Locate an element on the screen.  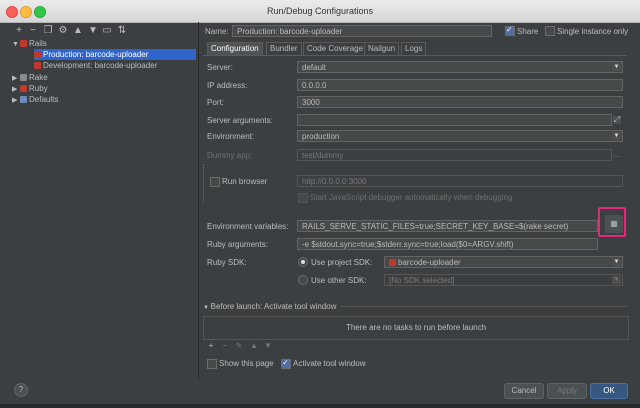
before-launch-title: ▼ Before launch: Activate tool window is located at coordinates (269, 306).